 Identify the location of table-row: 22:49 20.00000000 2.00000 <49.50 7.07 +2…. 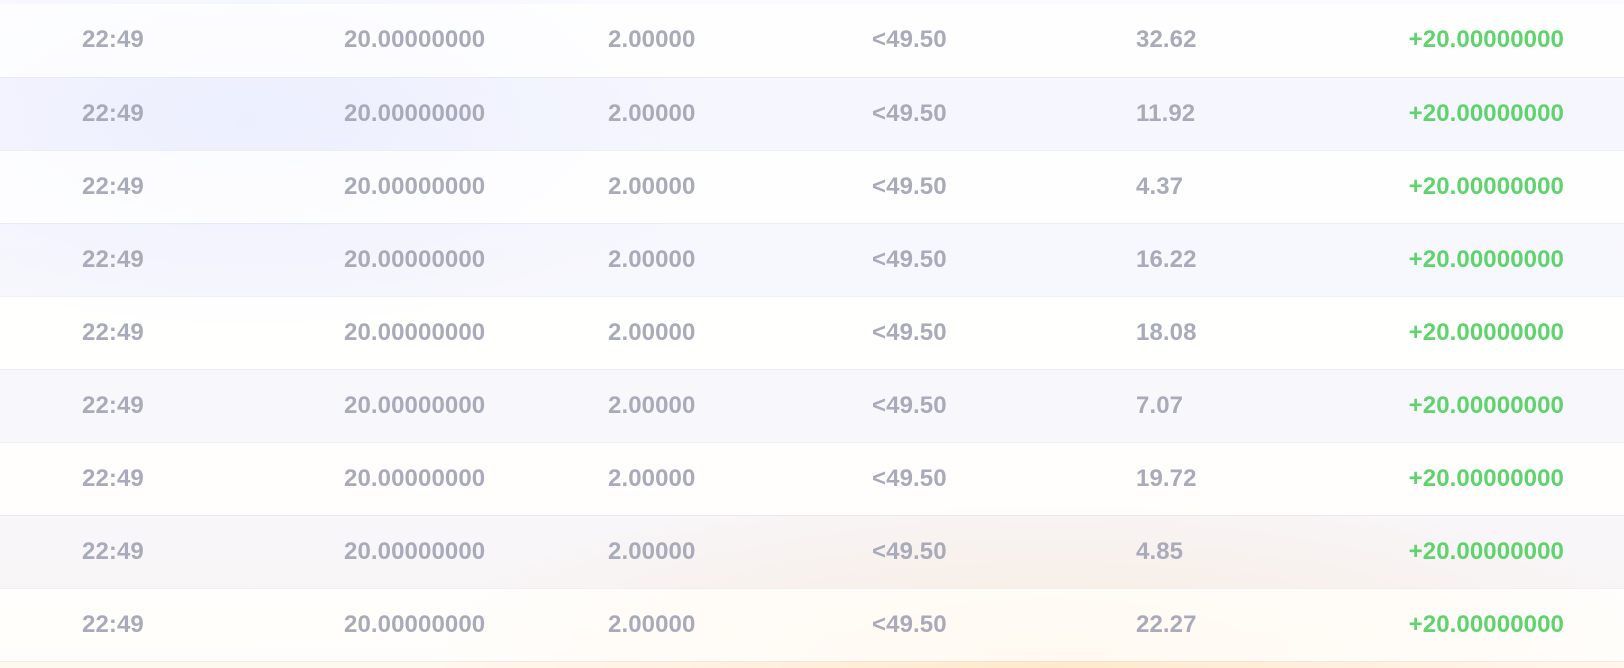
(812, 406).